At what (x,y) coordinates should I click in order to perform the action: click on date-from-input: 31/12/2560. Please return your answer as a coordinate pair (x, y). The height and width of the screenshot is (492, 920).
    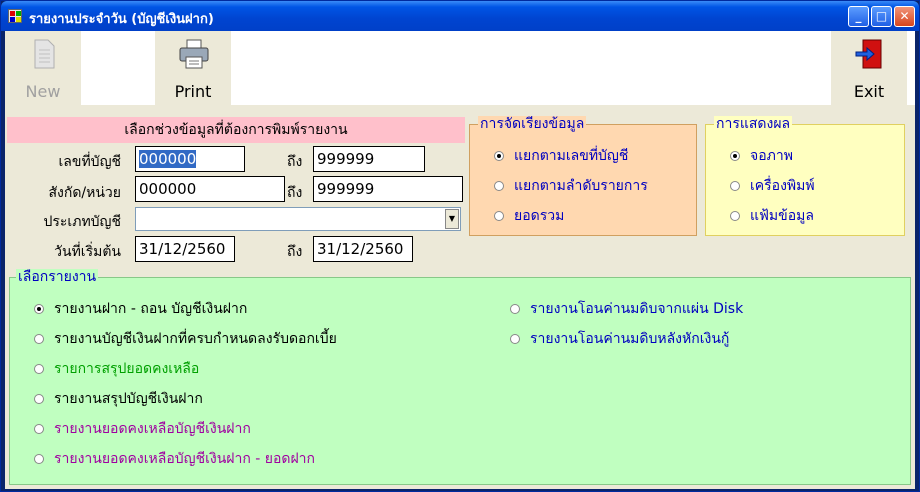
    Looking at the image, I should click on (185, 249).